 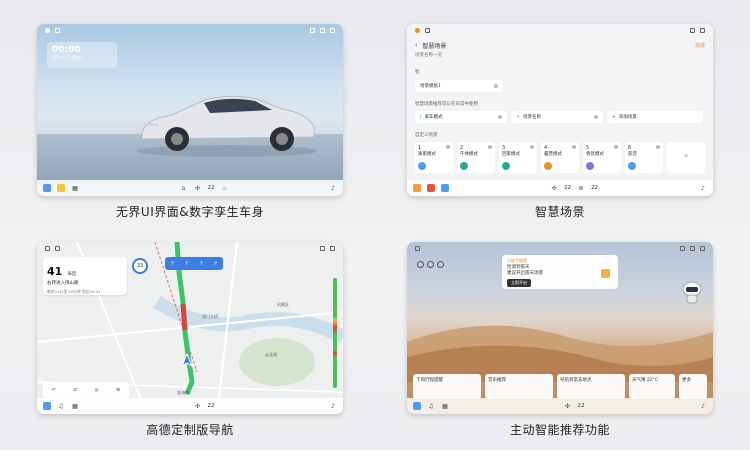 What do you see at coordinates (560, 353) in the screenshot?
I see `dune-shapes` at bounding box center [560, 353].